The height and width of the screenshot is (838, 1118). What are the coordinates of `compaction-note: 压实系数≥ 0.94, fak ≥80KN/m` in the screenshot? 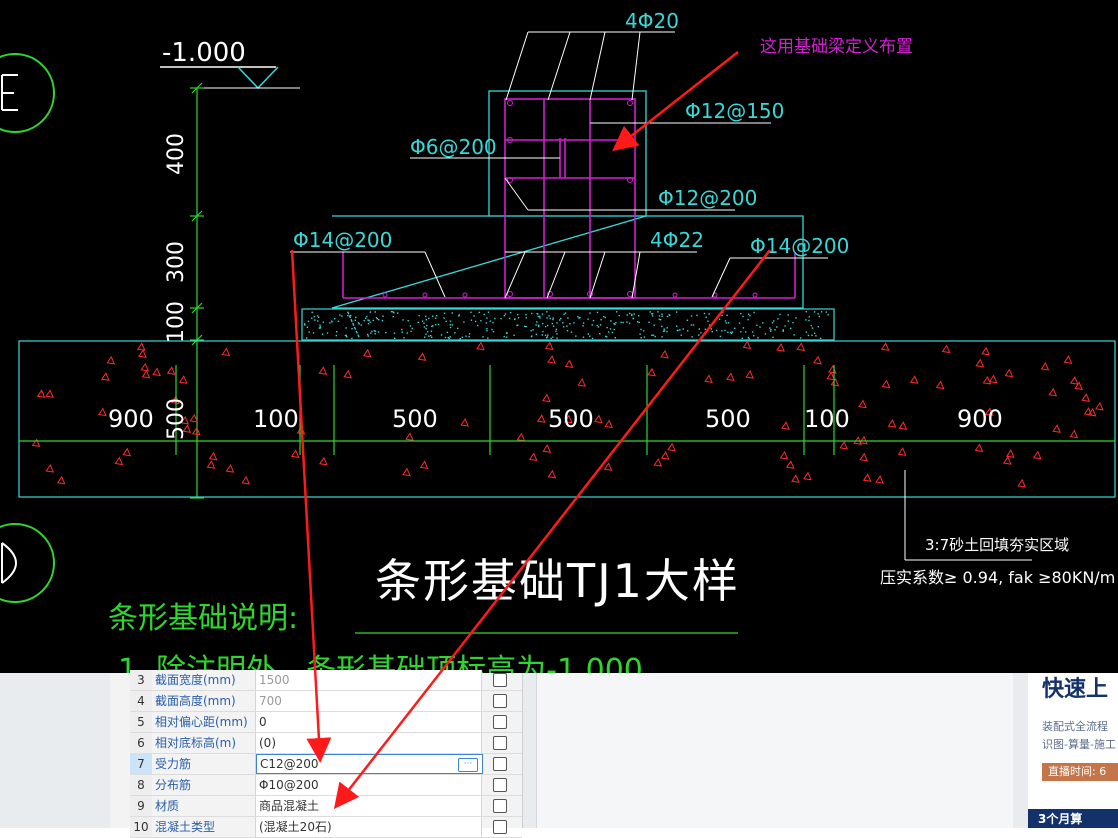 It's located at (998, 577).